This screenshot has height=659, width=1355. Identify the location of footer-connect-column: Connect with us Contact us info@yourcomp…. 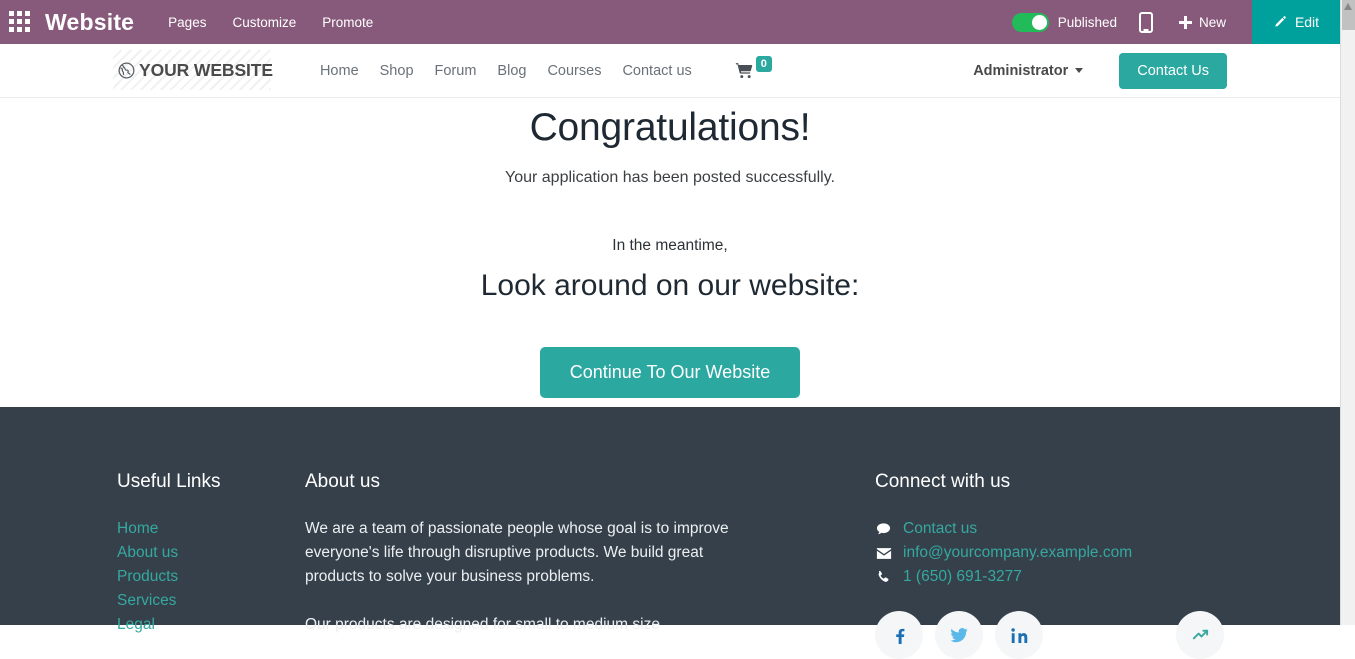
(1065, 565).